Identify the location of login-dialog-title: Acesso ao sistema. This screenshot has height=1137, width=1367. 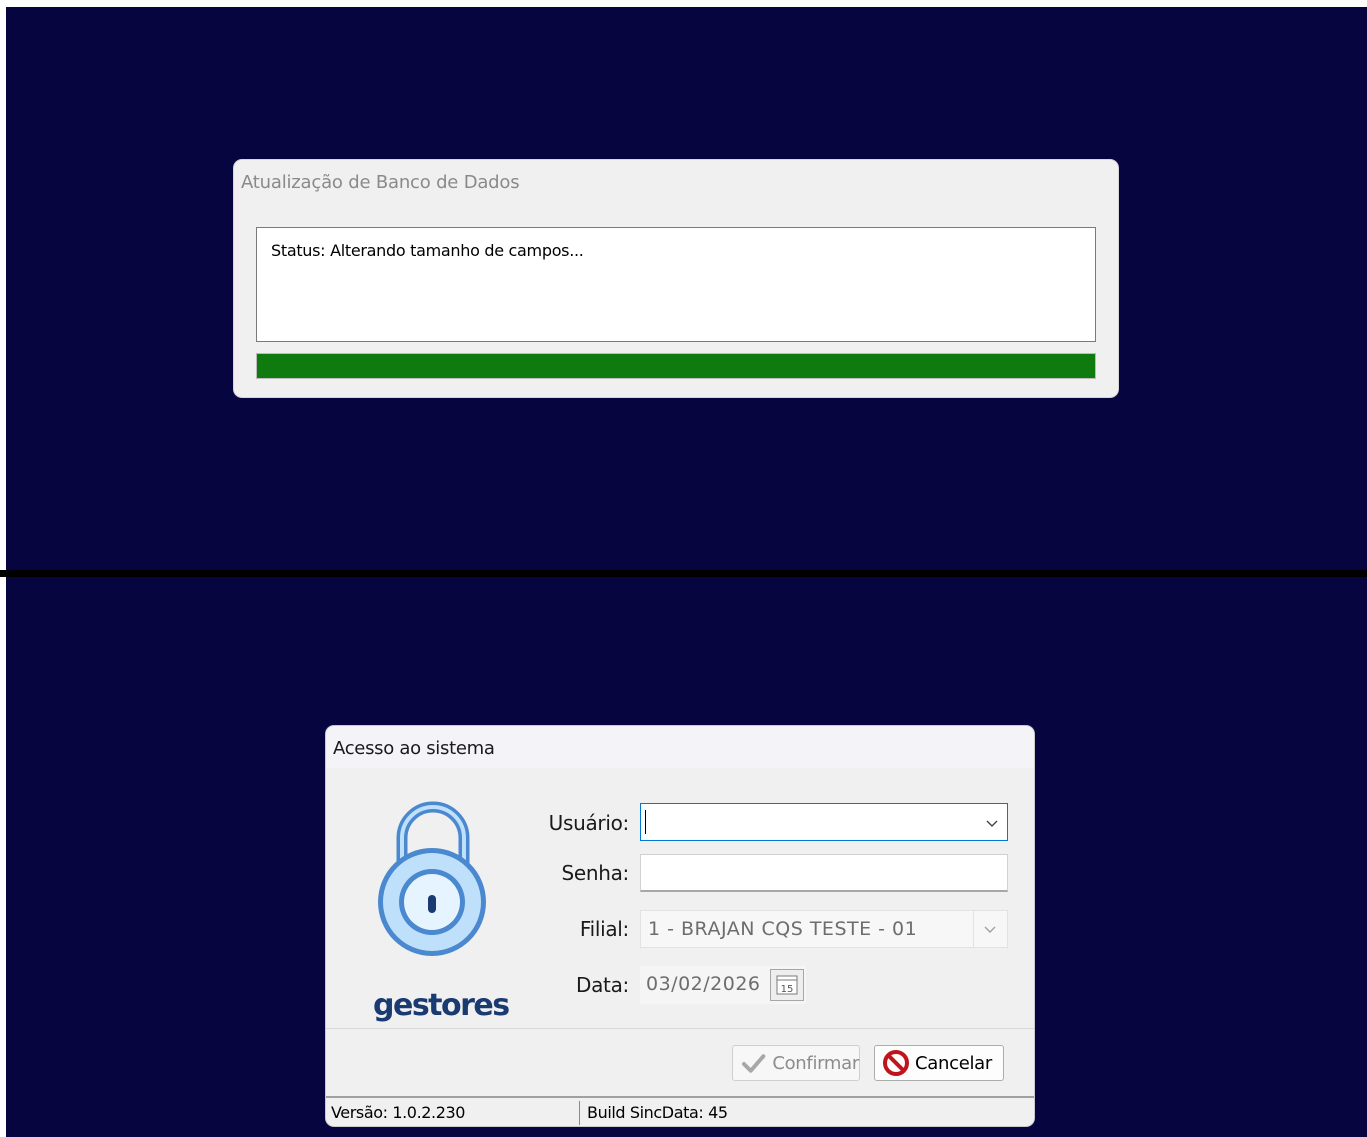
(414, 748).